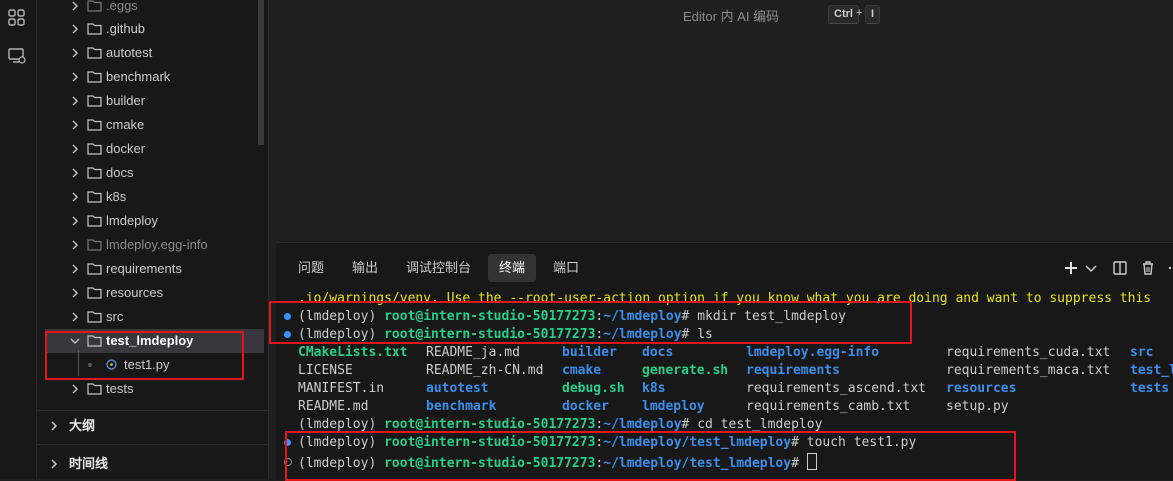 The width and height of the screenshot is (1173, 481). Describe the element at coordinates (150, 101) in the screenshot. I see `folder-item: builder` at that location.